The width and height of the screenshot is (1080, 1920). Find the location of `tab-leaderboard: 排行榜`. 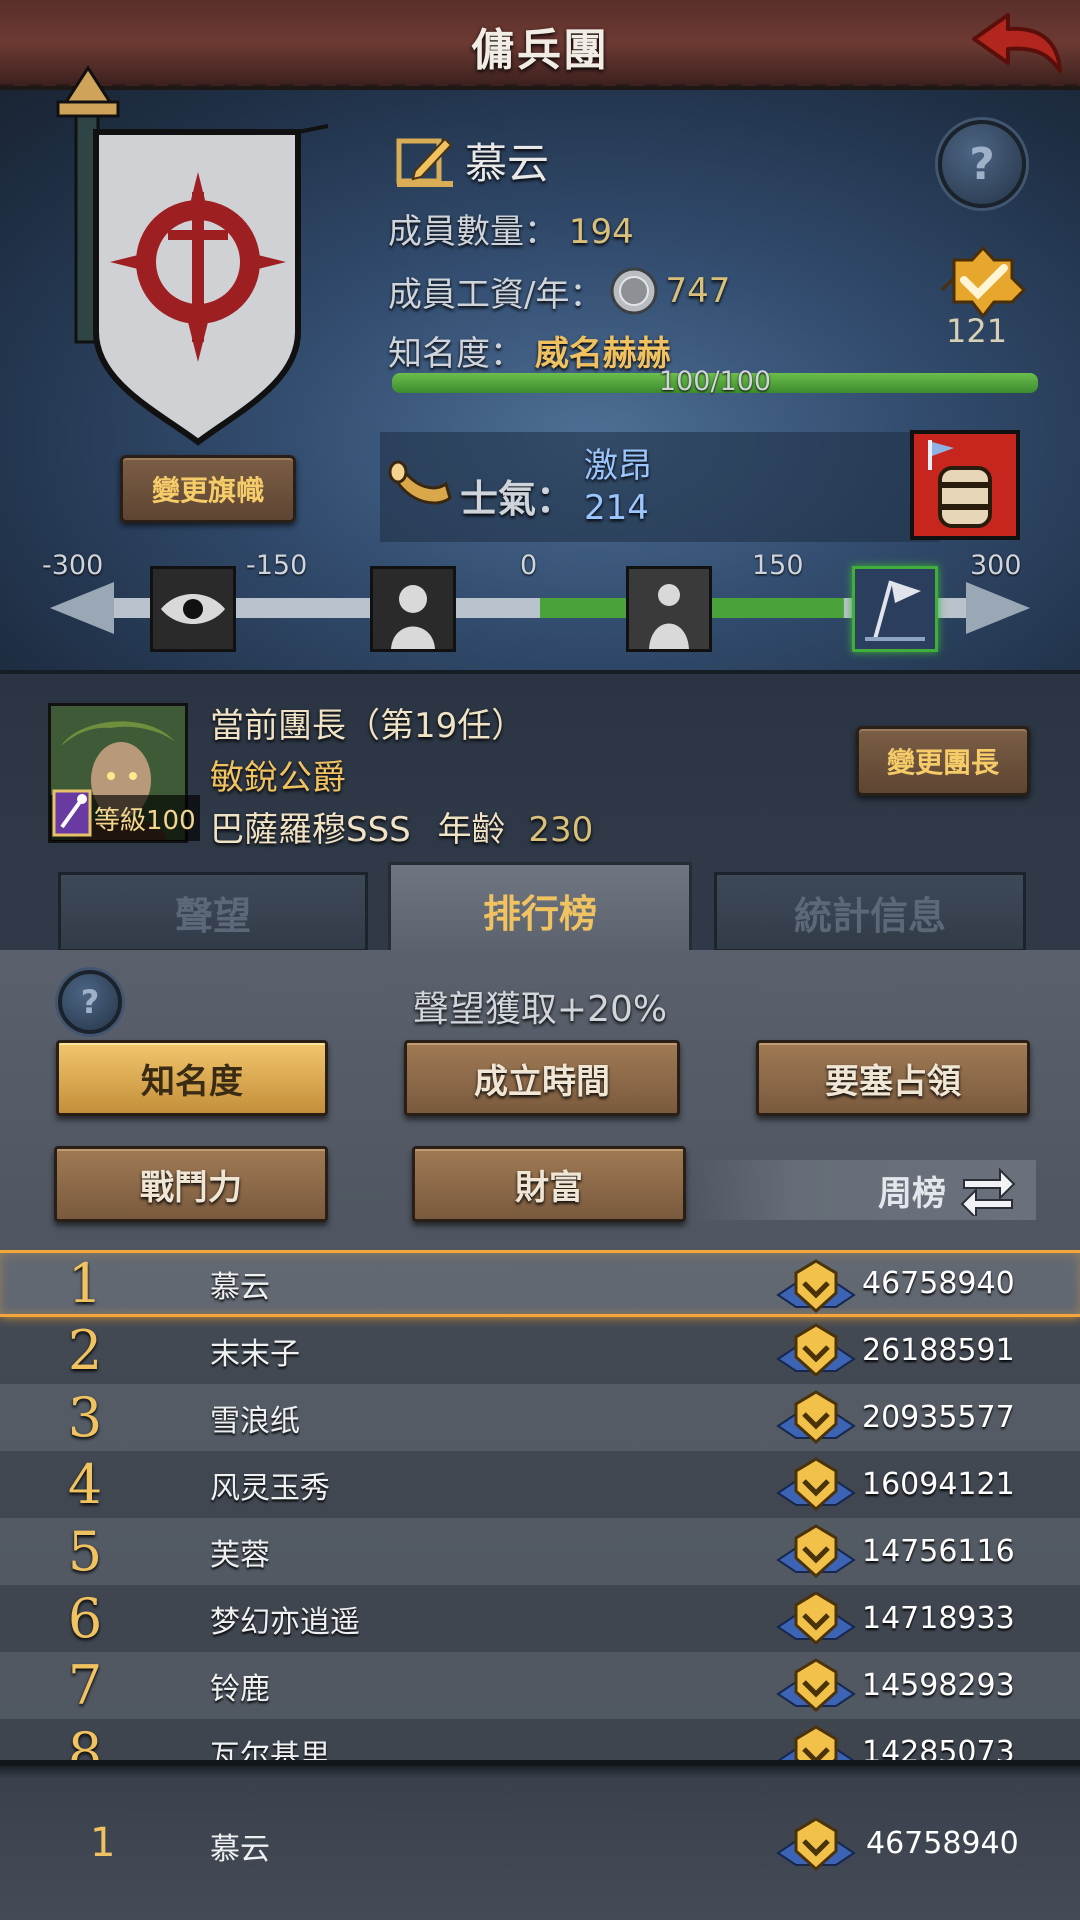

tab-leaderboard: 排行榜 is located at coordinates (540, 909).